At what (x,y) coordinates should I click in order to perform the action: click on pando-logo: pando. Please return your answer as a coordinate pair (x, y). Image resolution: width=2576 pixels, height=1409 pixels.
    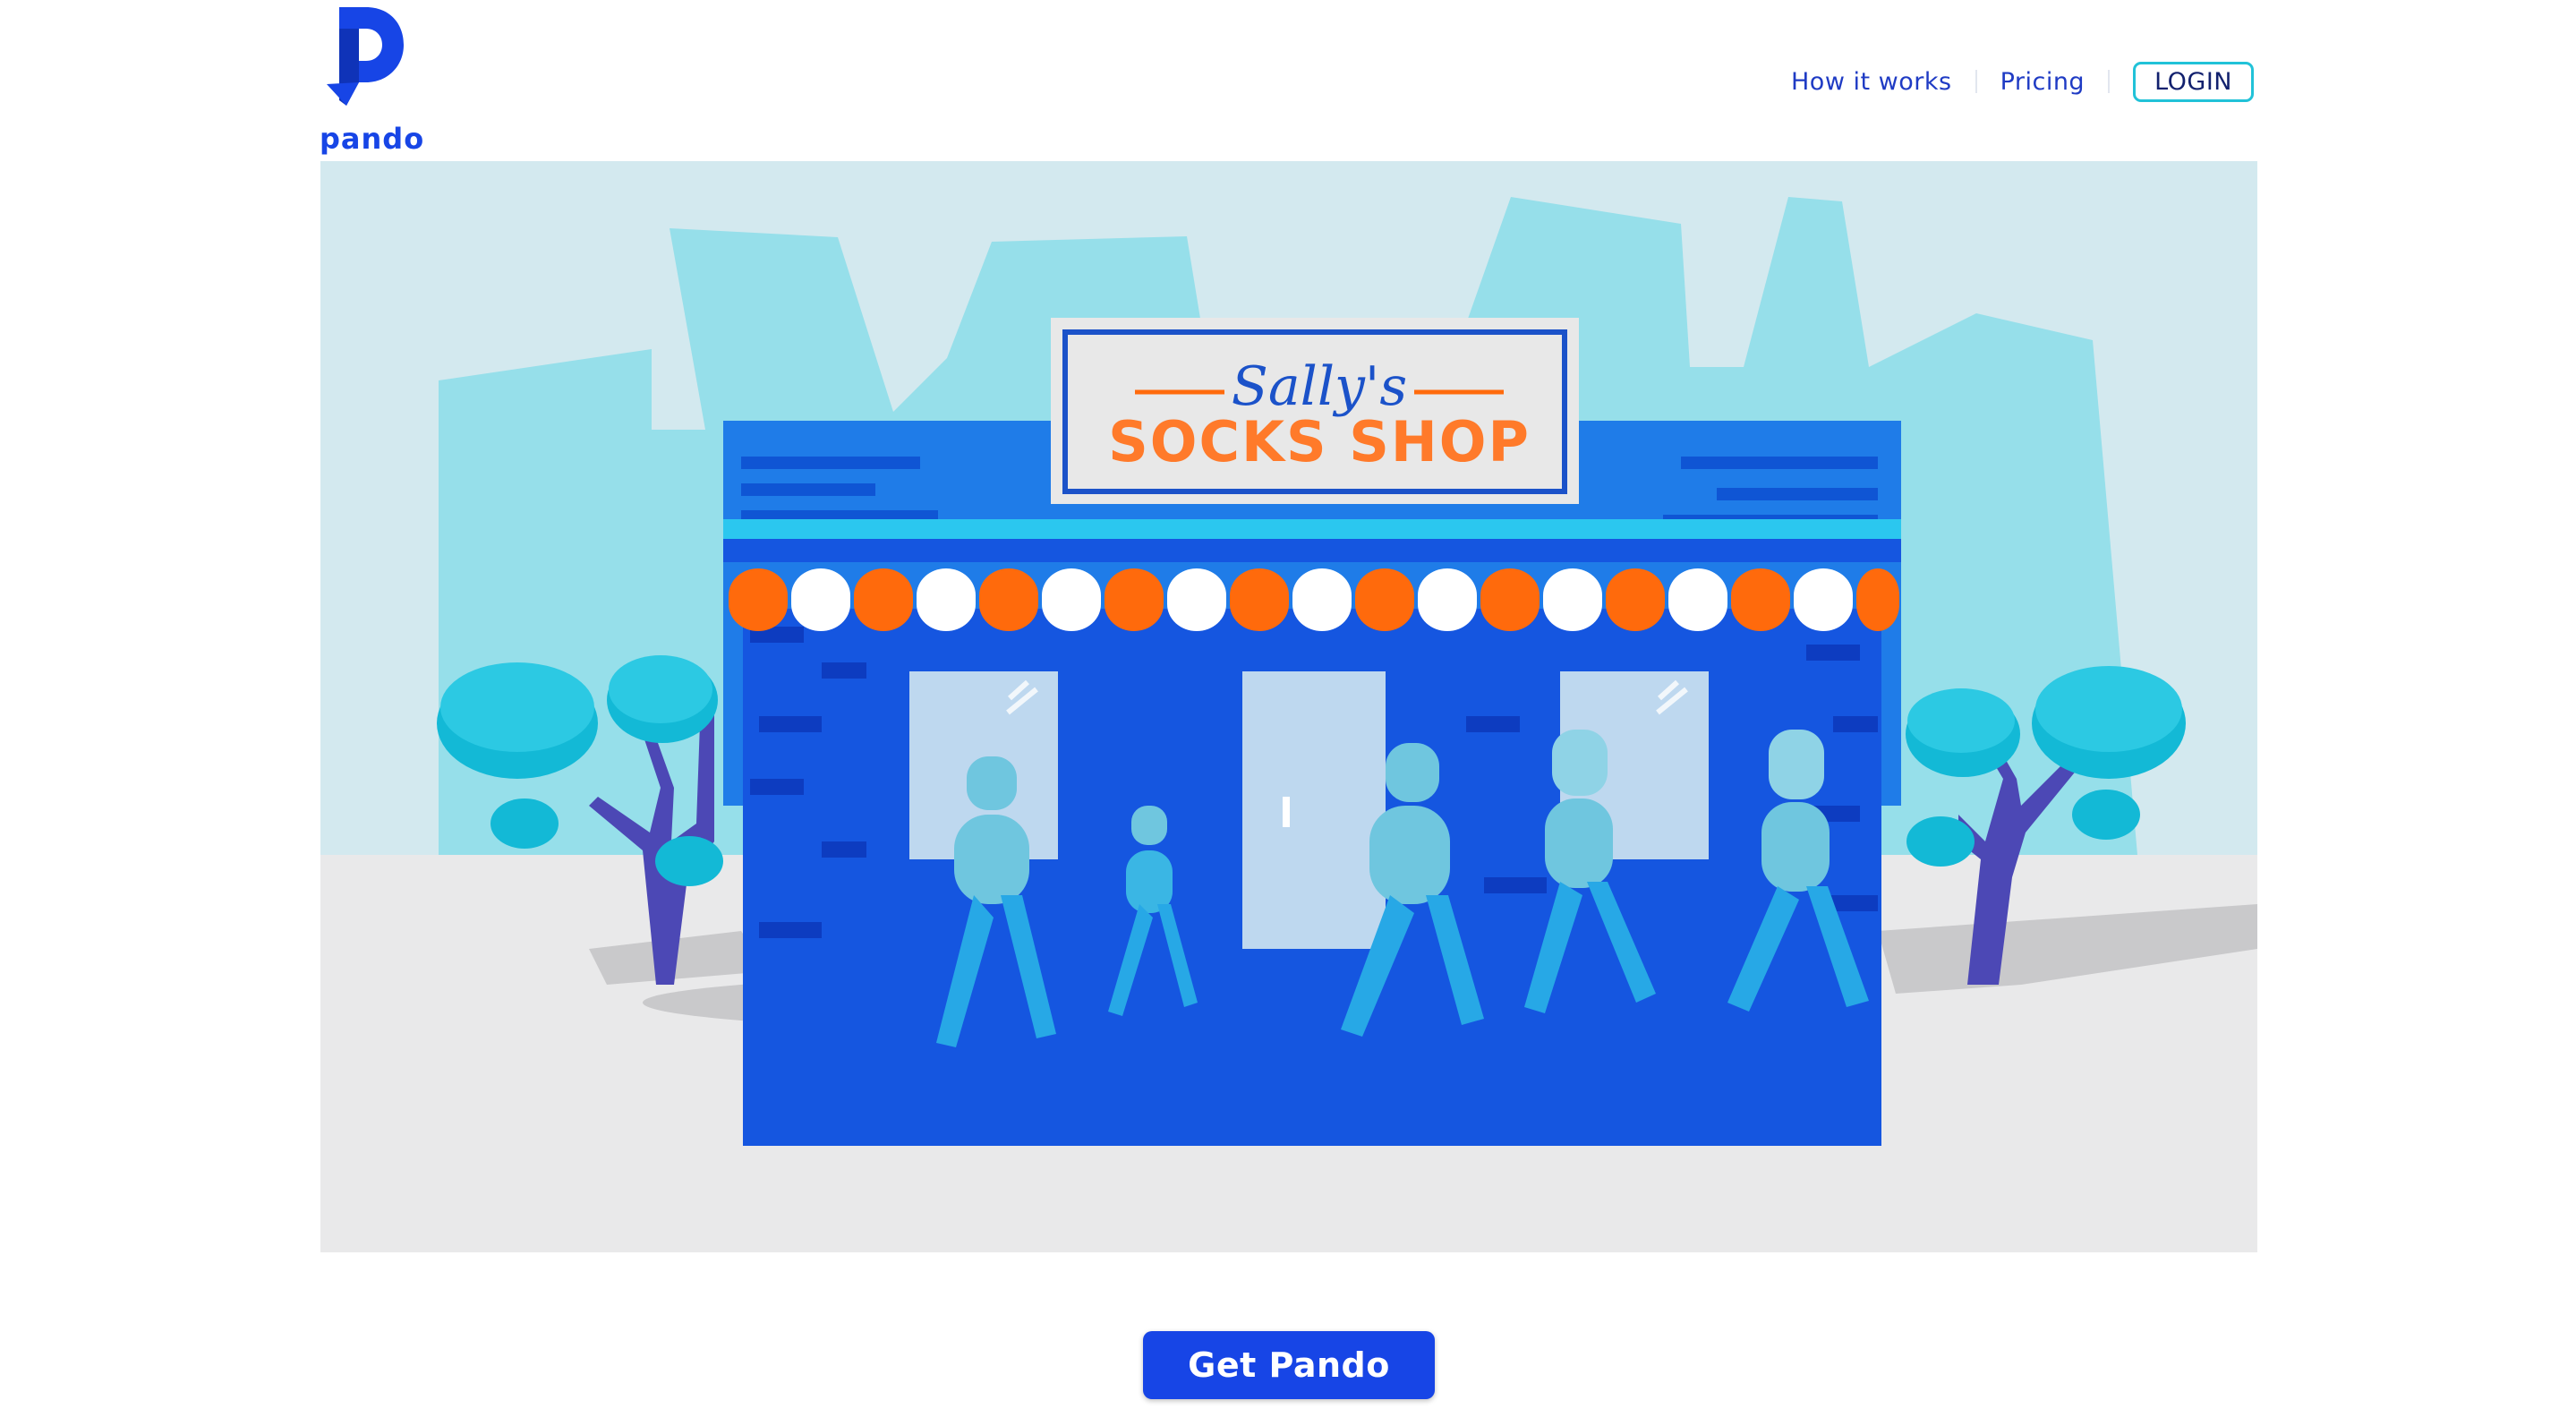
    Looking at the image, I should click on (371, 82).